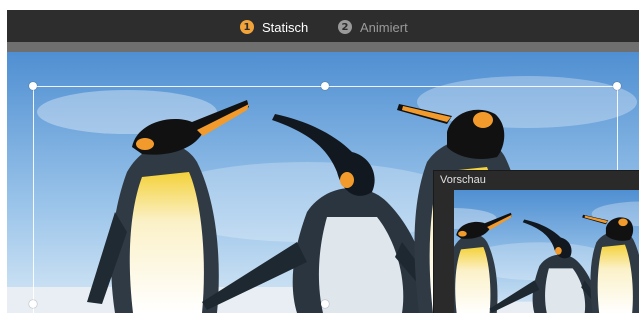  Describe the element at coordinates (323, 47) in the screenshot. I see `toolbar-divider` at that location.